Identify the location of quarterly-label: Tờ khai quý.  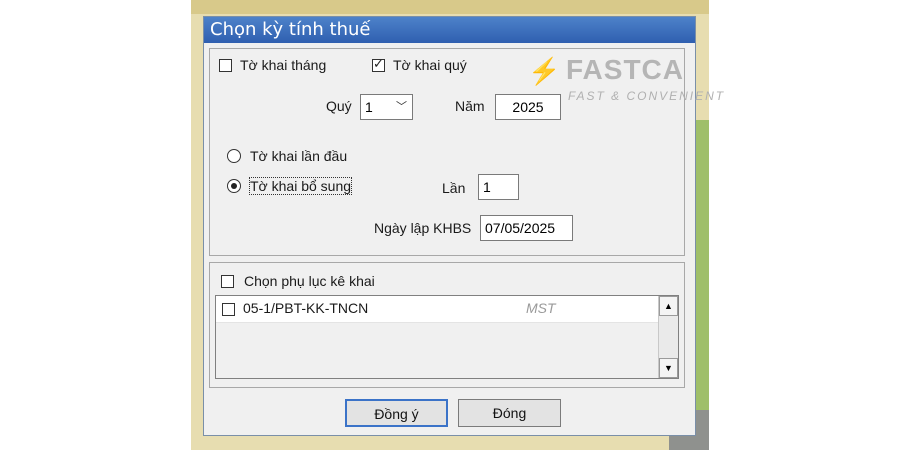
(430, 65).